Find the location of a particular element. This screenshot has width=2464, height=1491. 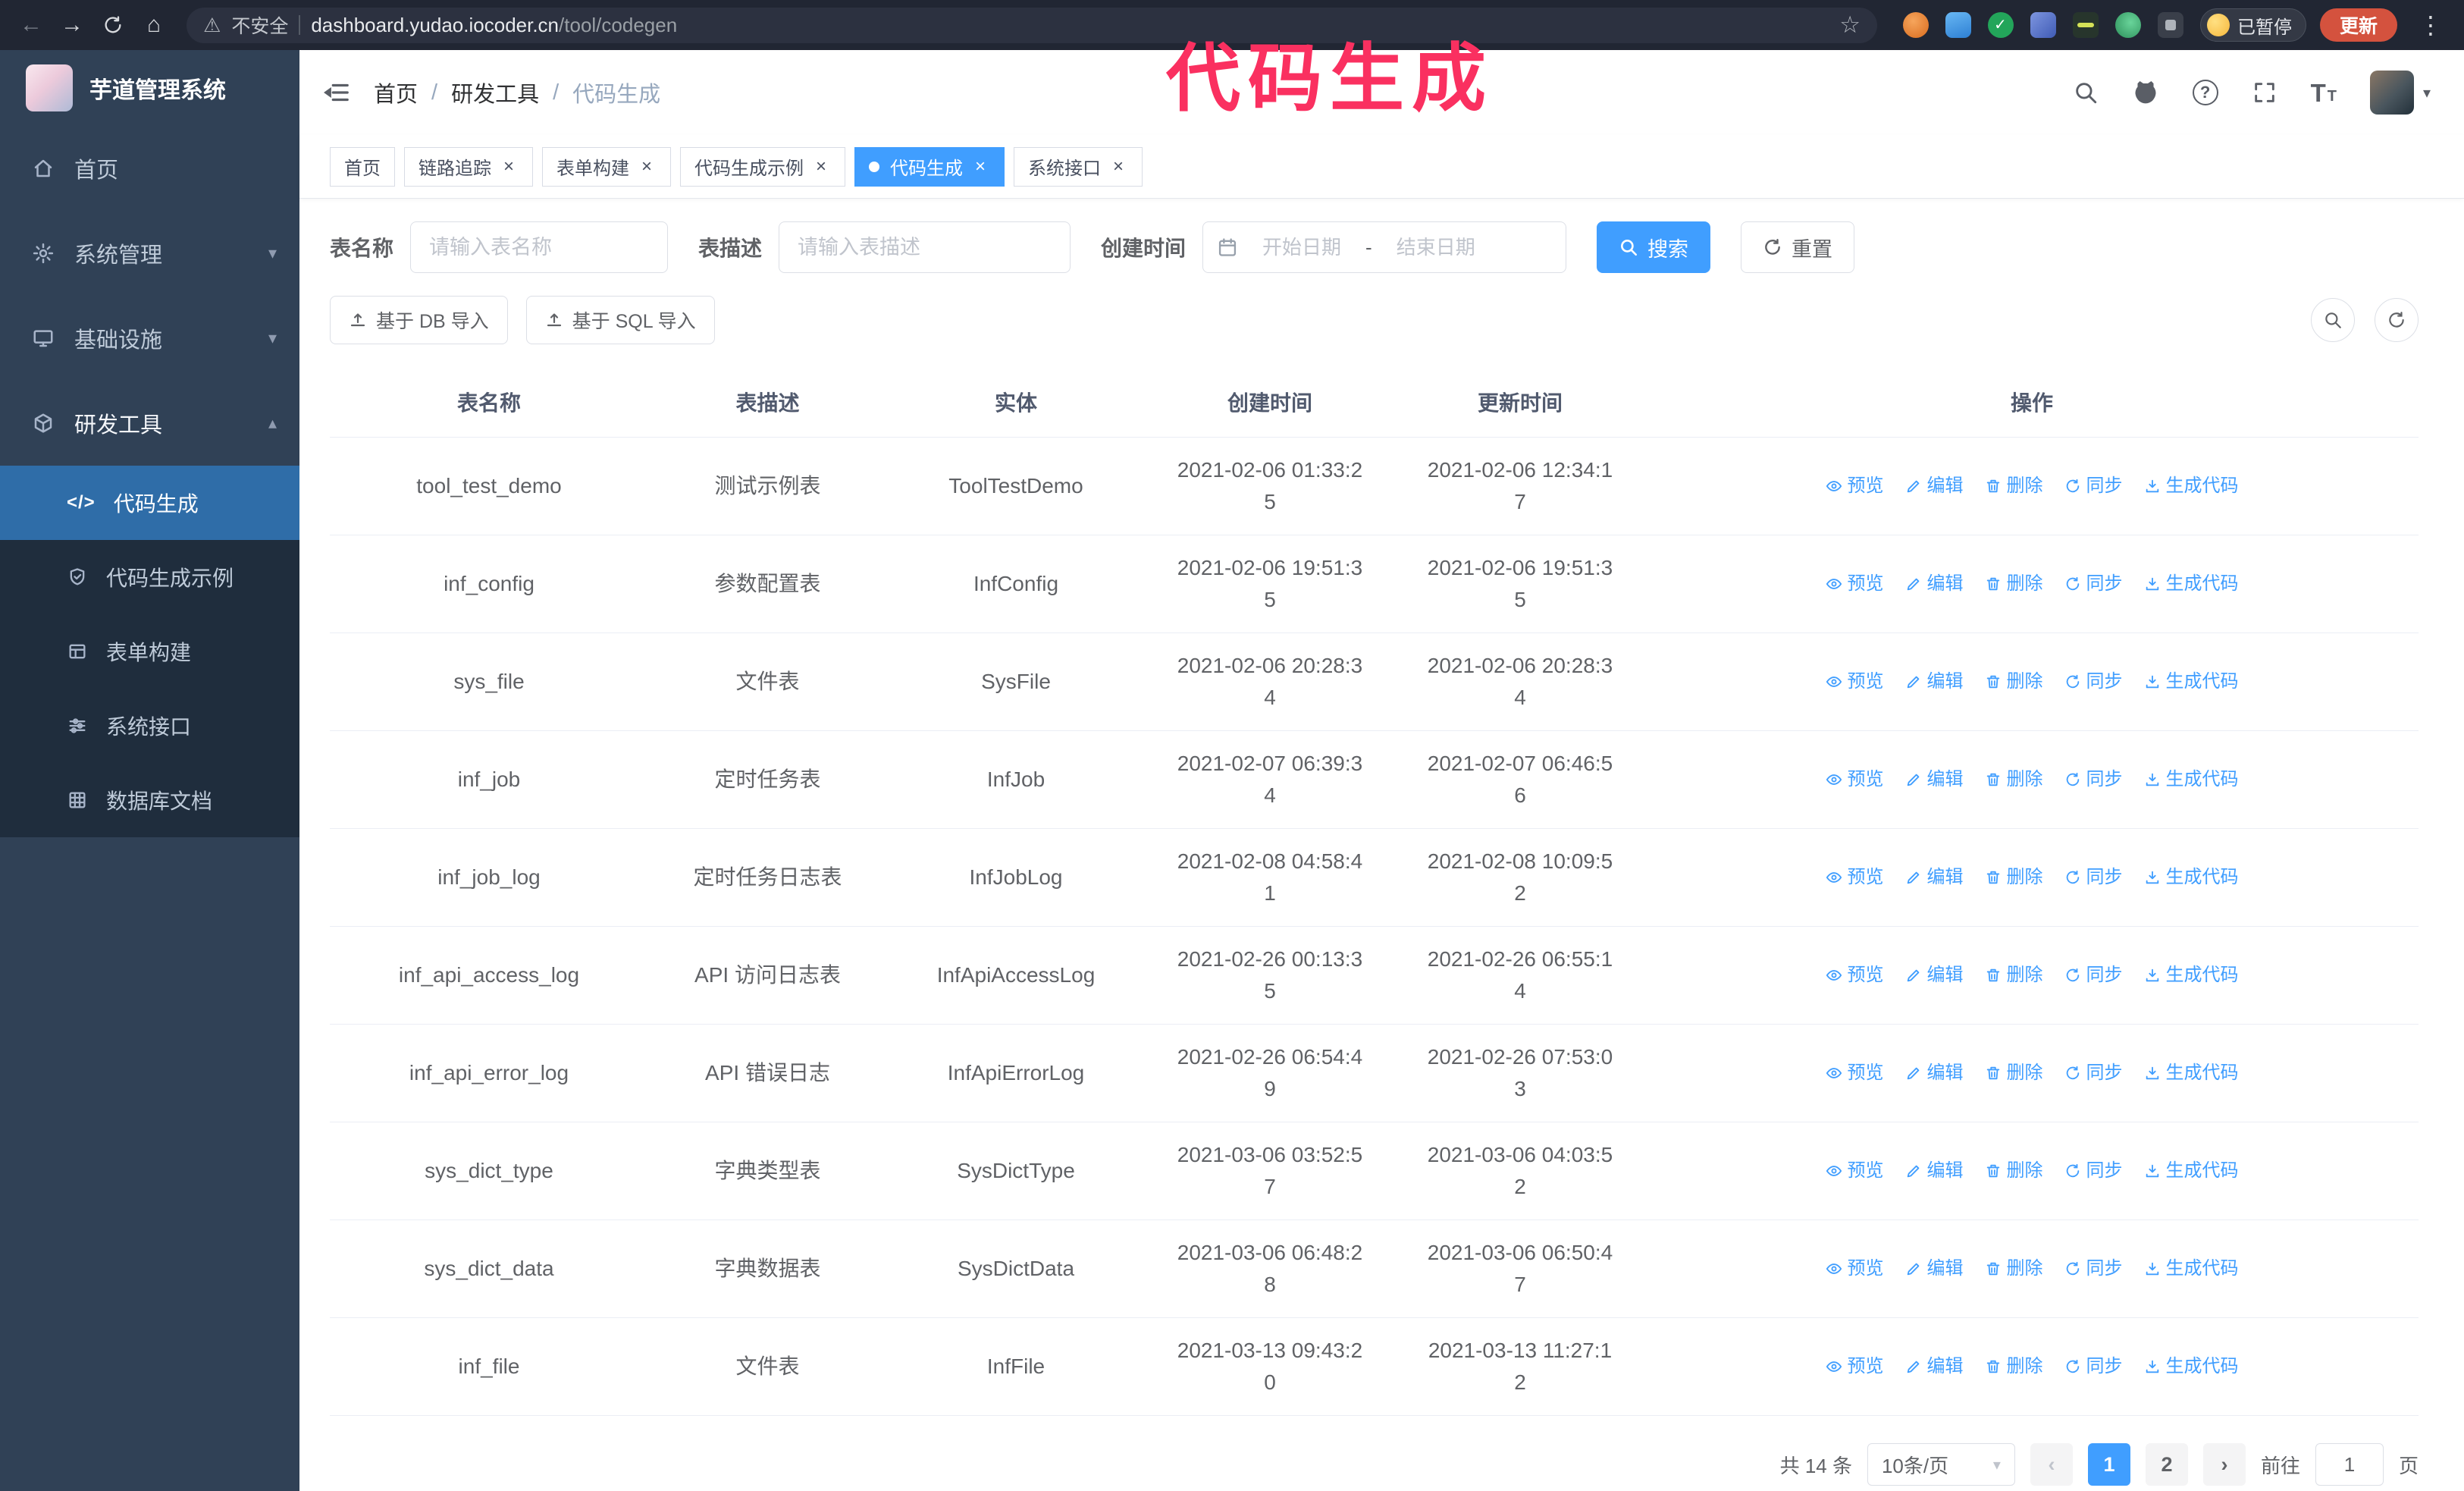

tab-form-builder: 表单构建 × is located at coordinates (606, 166).